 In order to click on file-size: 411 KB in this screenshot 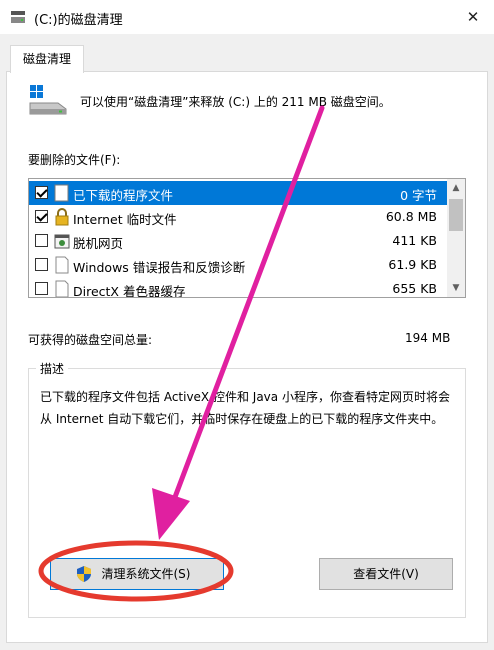, I will do `click(414, 240)`.